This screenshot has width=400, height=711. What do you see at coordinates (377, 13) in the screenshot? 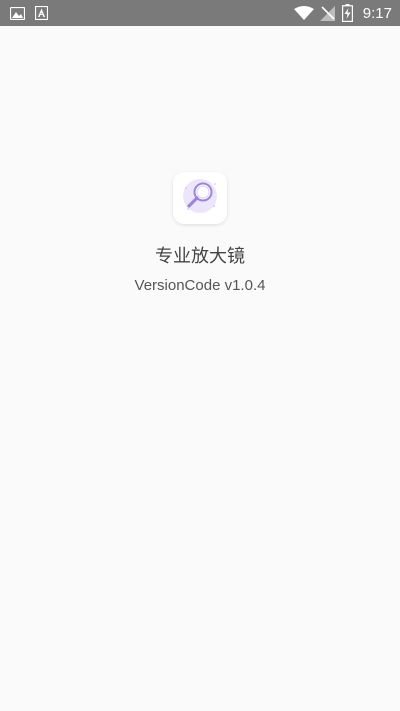
I see `status-time: 9:17` at bounding box center [377, 13].